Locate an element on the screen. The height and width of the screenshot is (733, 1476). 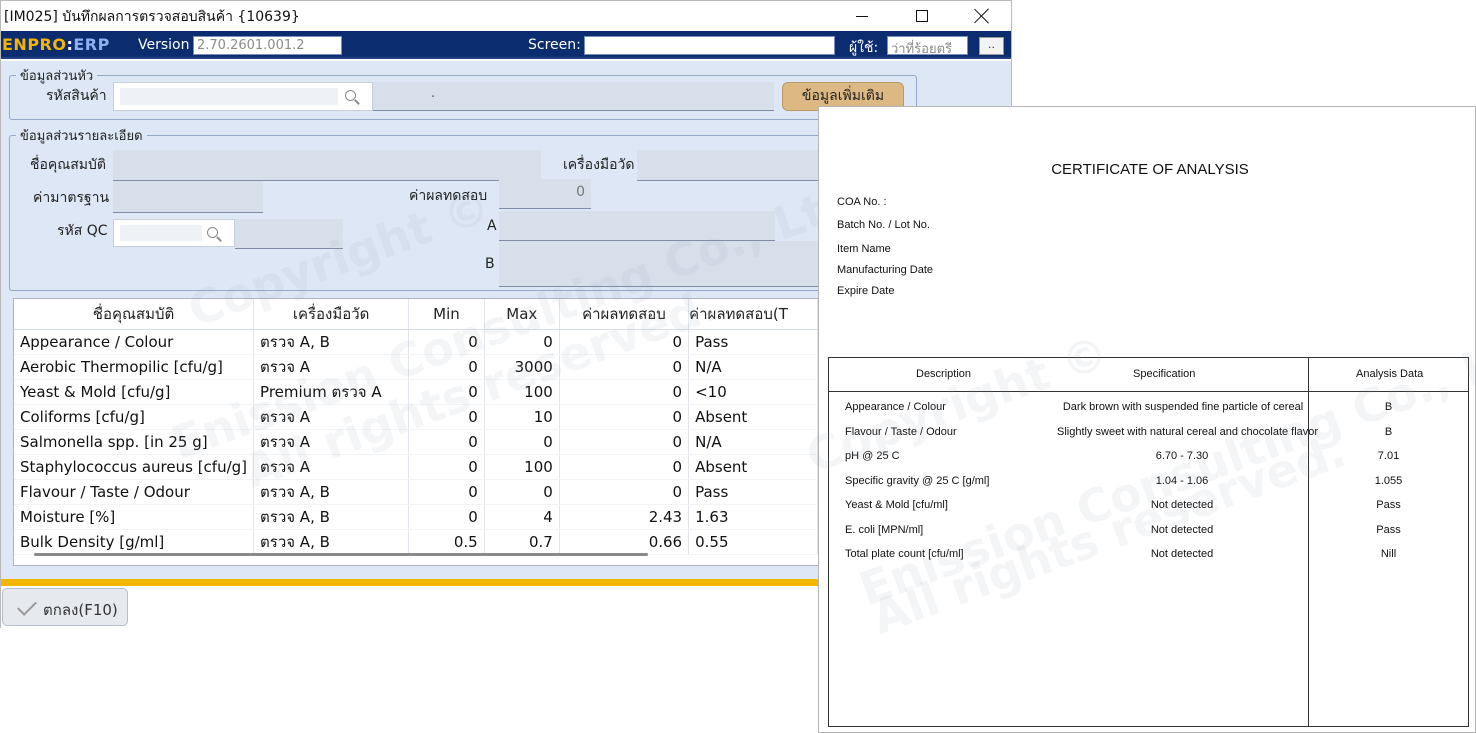
test-result-label: ค่าผลทดสอบ is located at coordinates (448, 196).